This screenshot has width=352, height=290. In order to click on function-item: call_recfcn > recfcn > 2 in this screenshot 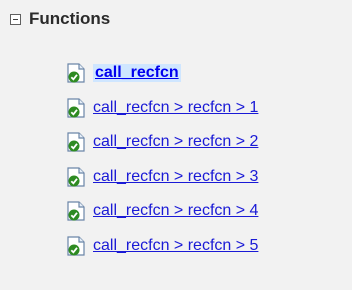, I will do `click(205, 142)`.